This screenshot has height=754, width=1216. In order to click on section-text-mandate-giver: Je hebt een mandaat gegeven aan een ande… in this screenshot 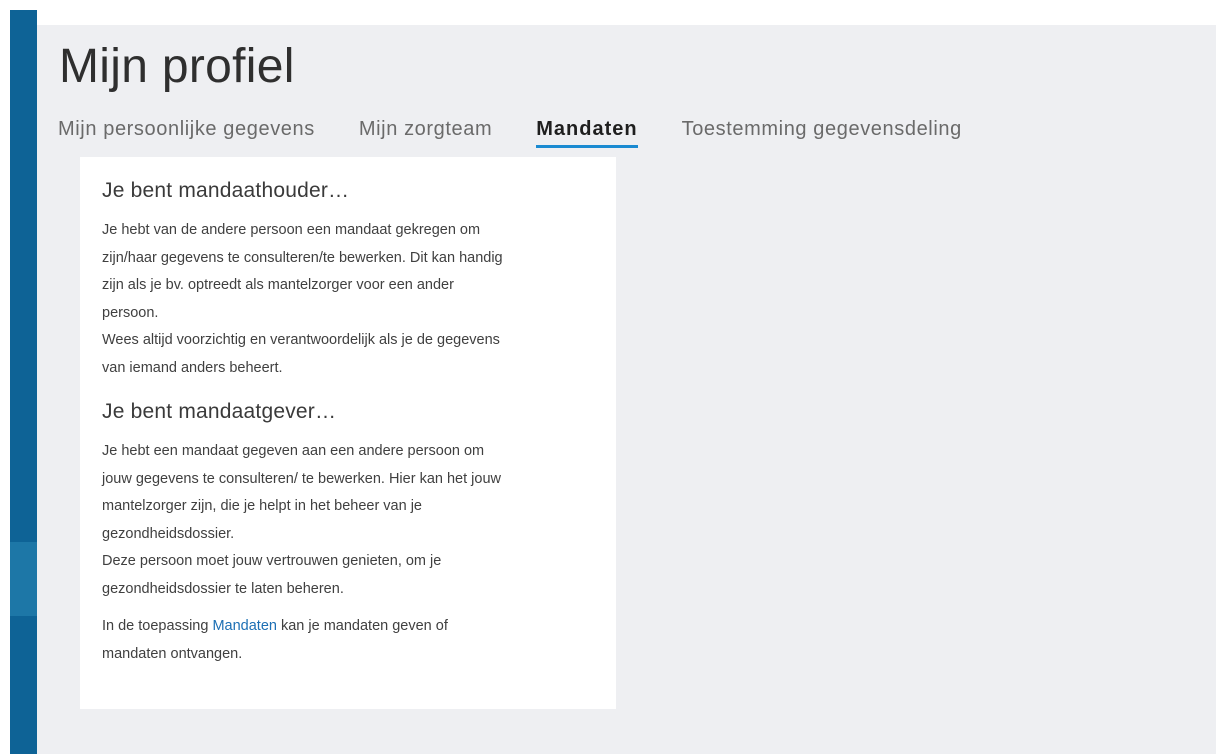, I will do `click(301, 520)`.